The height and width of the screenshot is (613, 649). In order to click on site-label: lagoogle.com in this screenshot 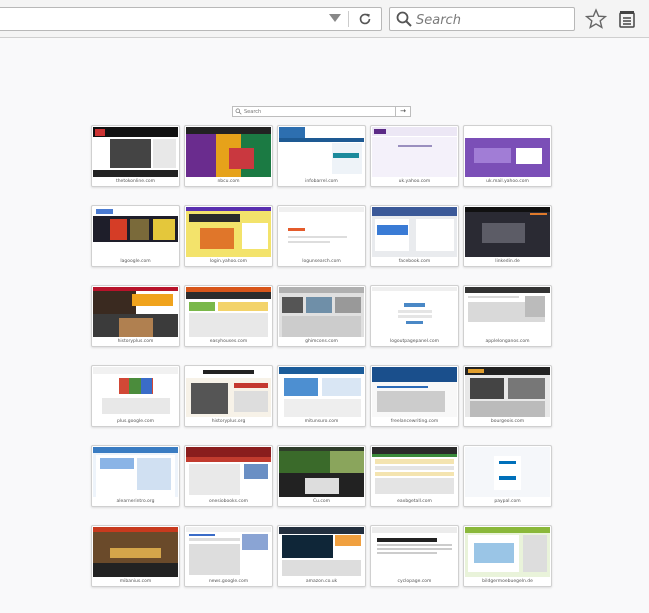, I will do `click(135, 261)`.